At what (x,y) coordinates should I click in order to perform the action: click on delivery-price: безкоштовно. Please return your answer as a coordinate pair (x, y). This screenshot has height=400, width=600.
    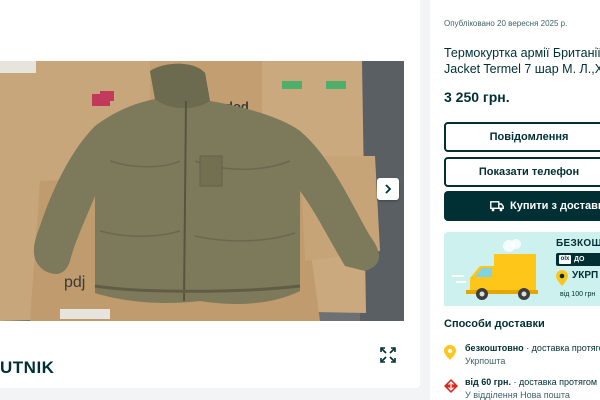
    Looking at the image, I should click on (494, 348).